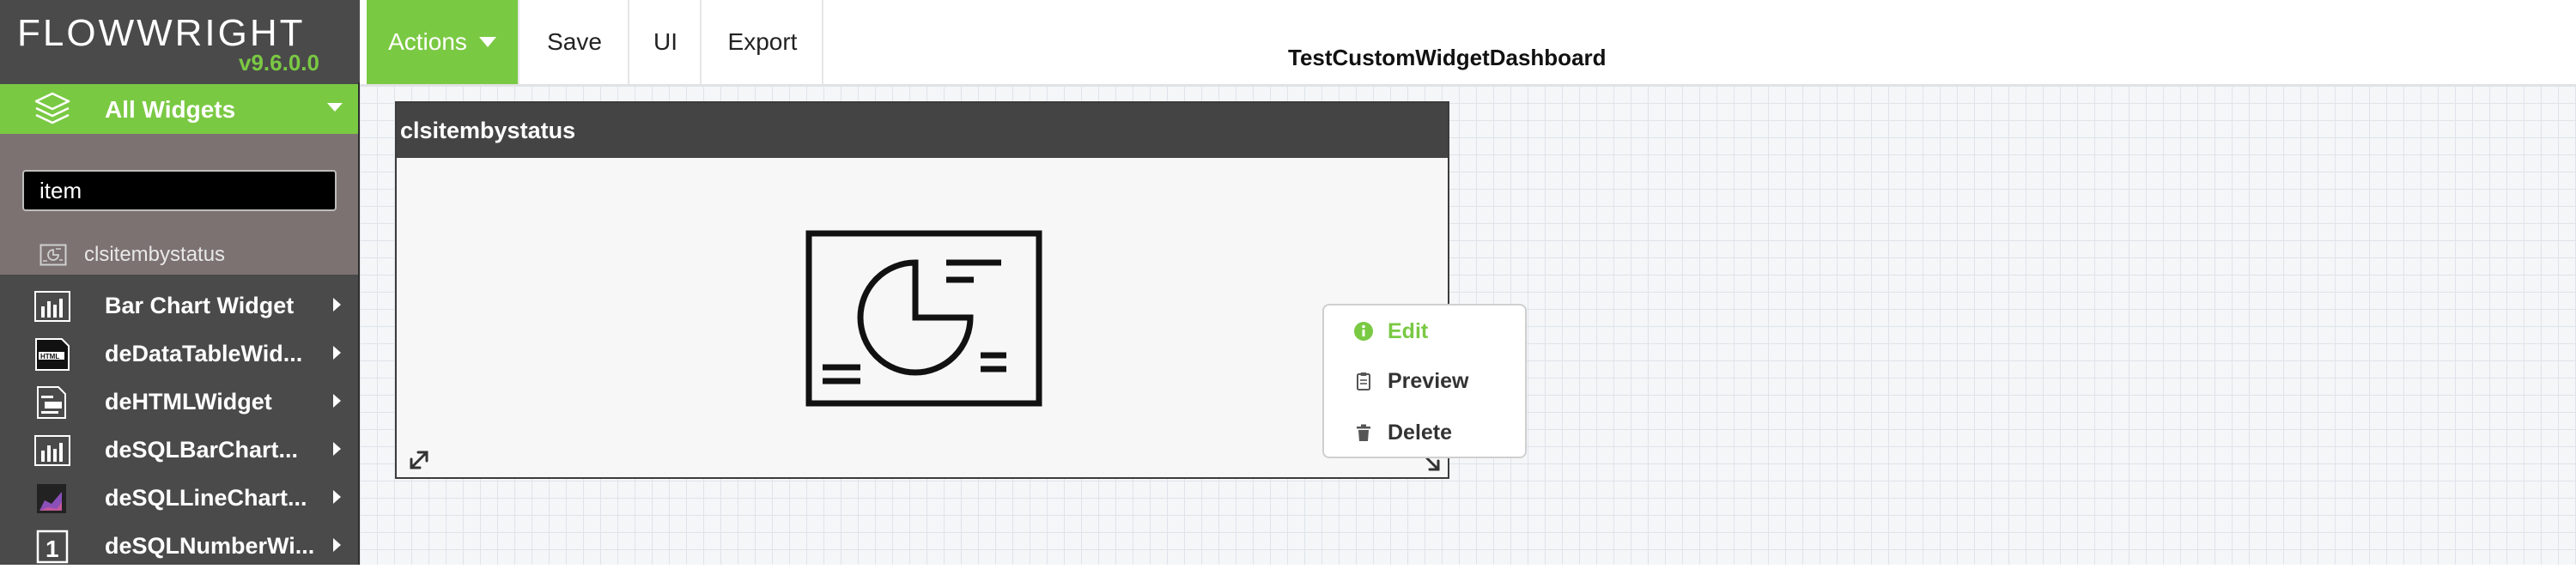 This screenshot has width=2576, height=569. Describe the element at coordinates (52, 108) in the screenshot. I see `layers-icon` at that location.